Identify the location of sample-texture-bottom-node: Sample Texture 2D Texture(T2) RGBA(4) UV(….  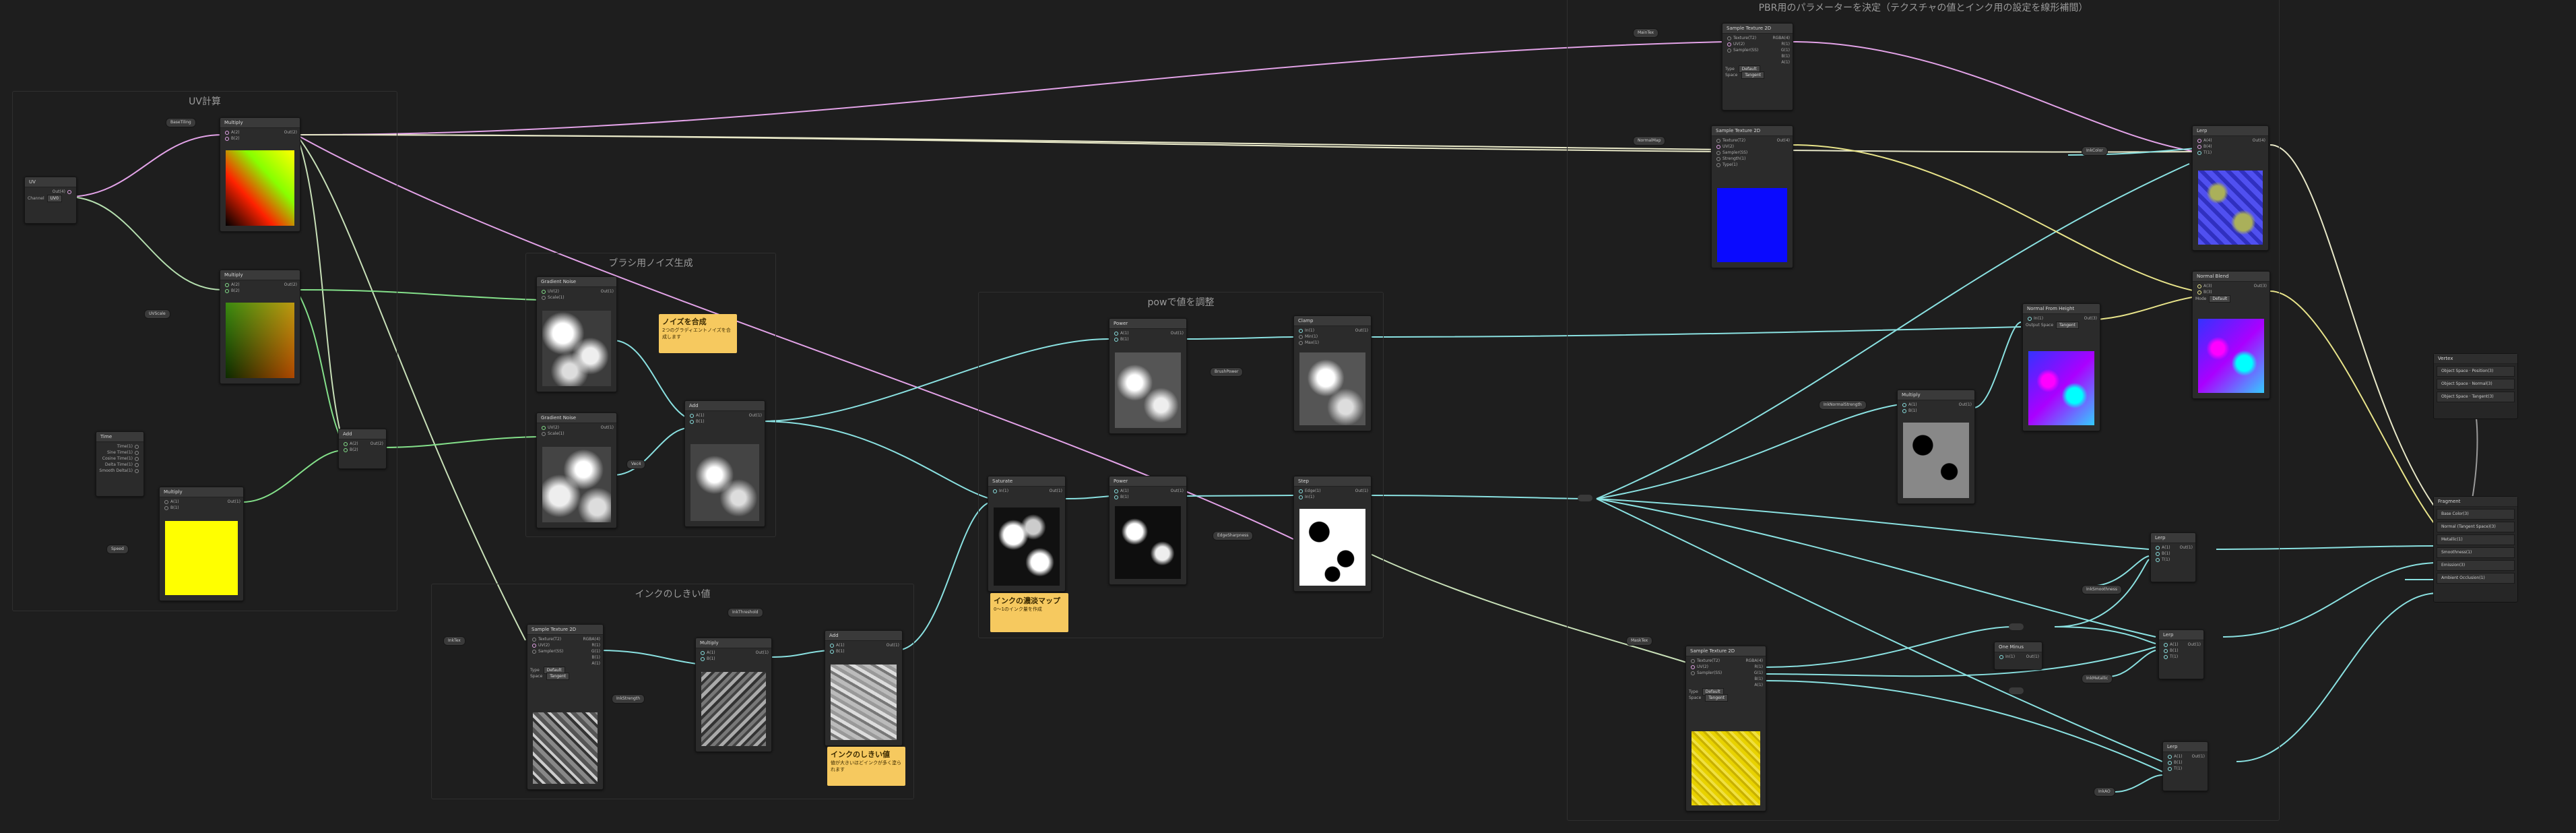
(1726, 728).